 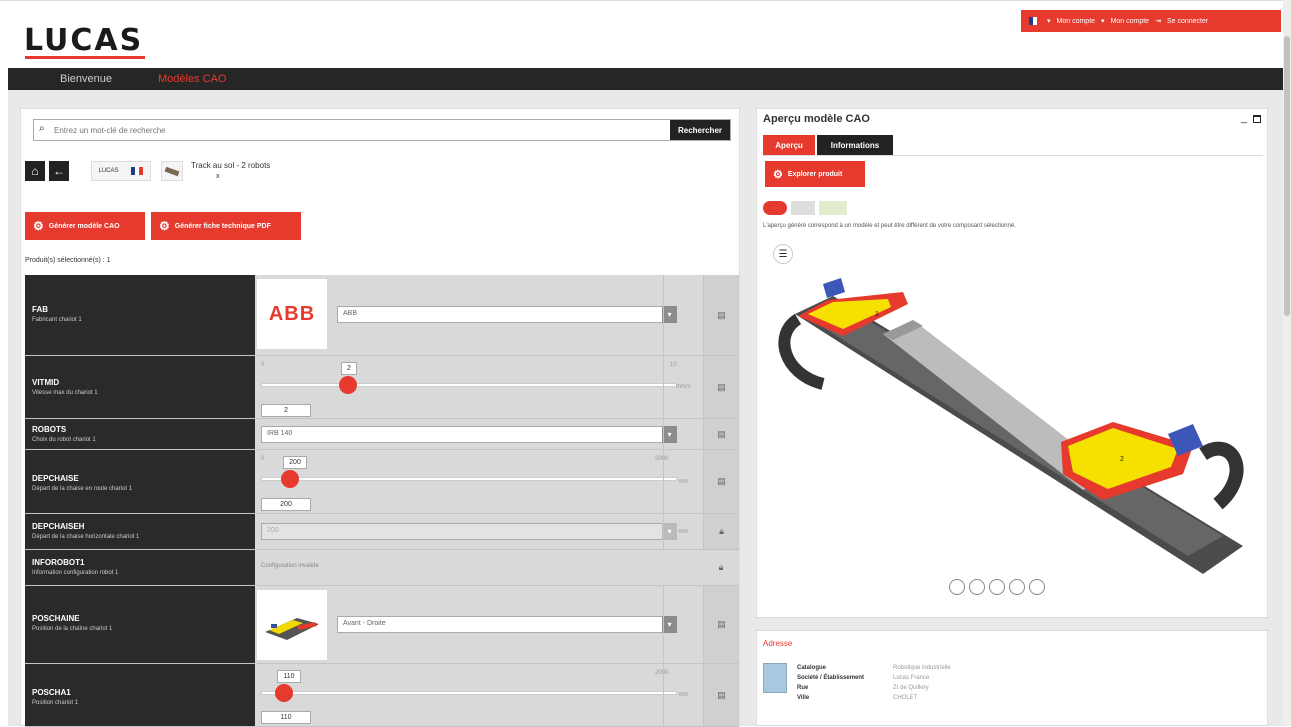 What do you see at coordinates (507, 314) in the screenshot?
I see `manufacturer-select: ABB ▾` at bounding box center [507, 314].